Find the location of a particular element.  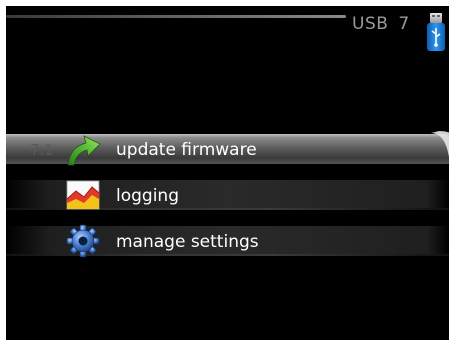

menu-item-index: 7.1 is located at coordinates (42, 150).